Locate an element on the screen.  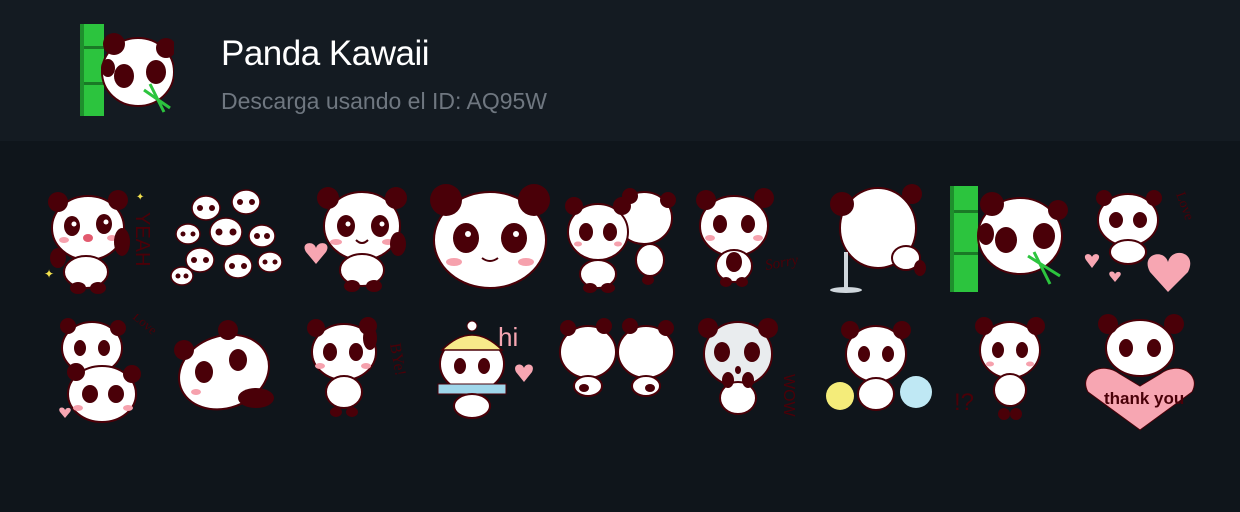
panda-love-icon: Love is located at coordinates (1140, 241).